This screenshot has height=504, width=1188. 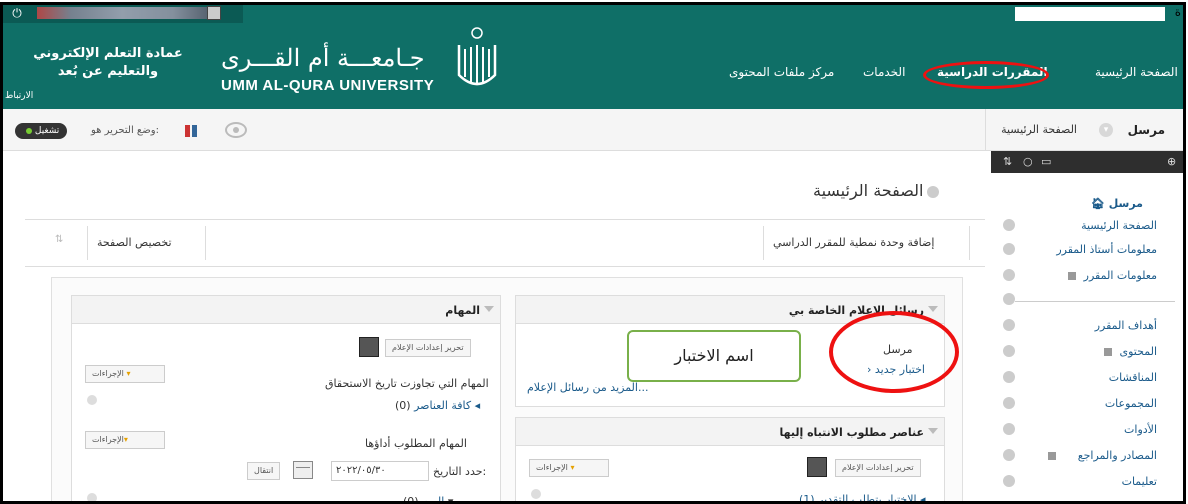 What do you see at coordinates (884, 72) in the screenshot?
I see `nav-services: الخدمات` at bounding box center [884, 72].